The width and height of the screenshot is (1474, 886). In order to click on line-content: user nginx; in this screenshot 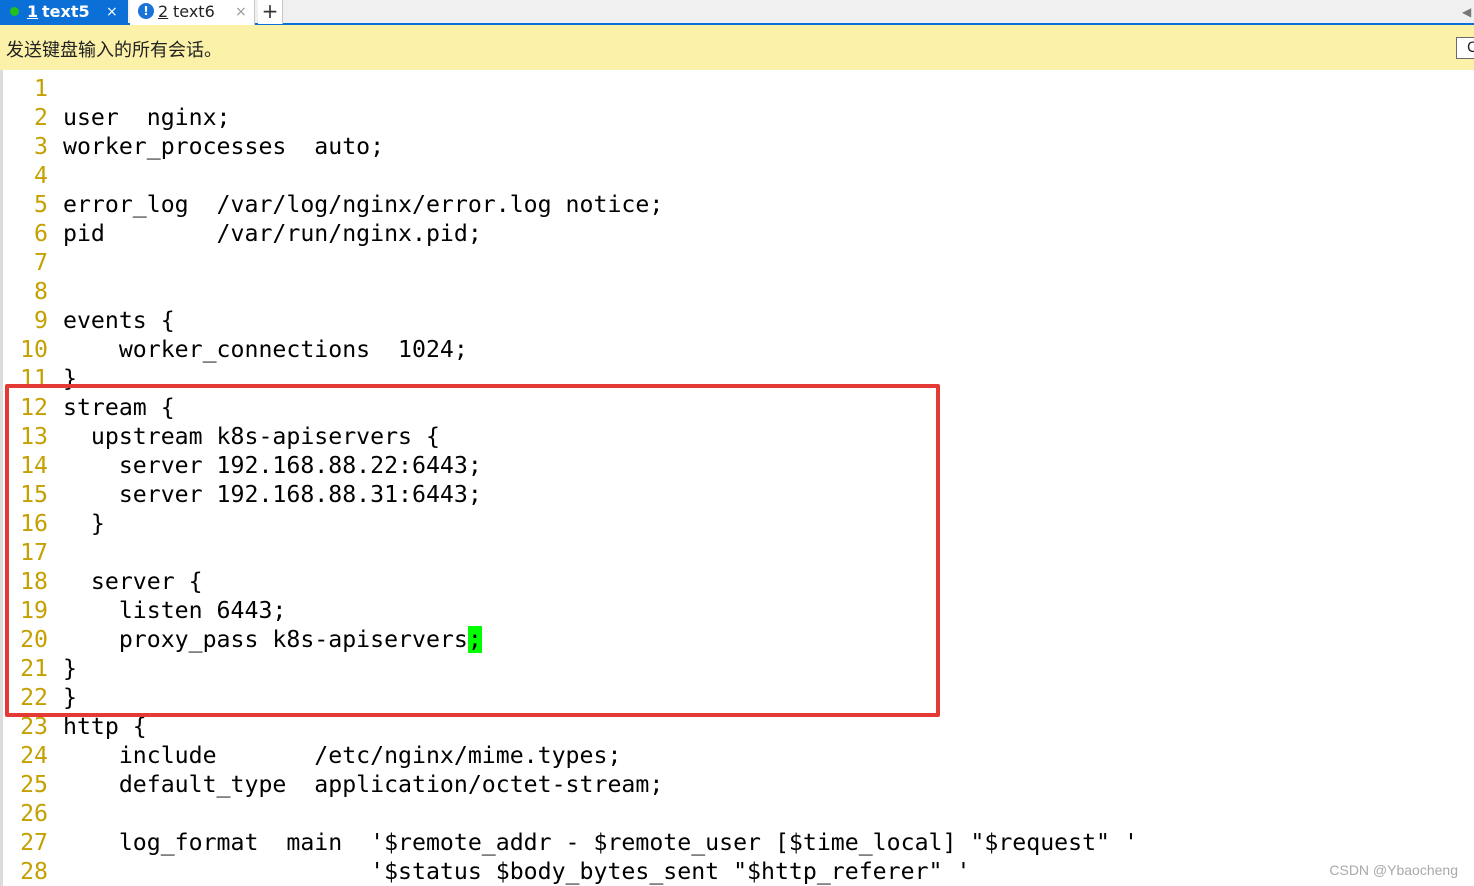, I will do `click(147, 117)`.